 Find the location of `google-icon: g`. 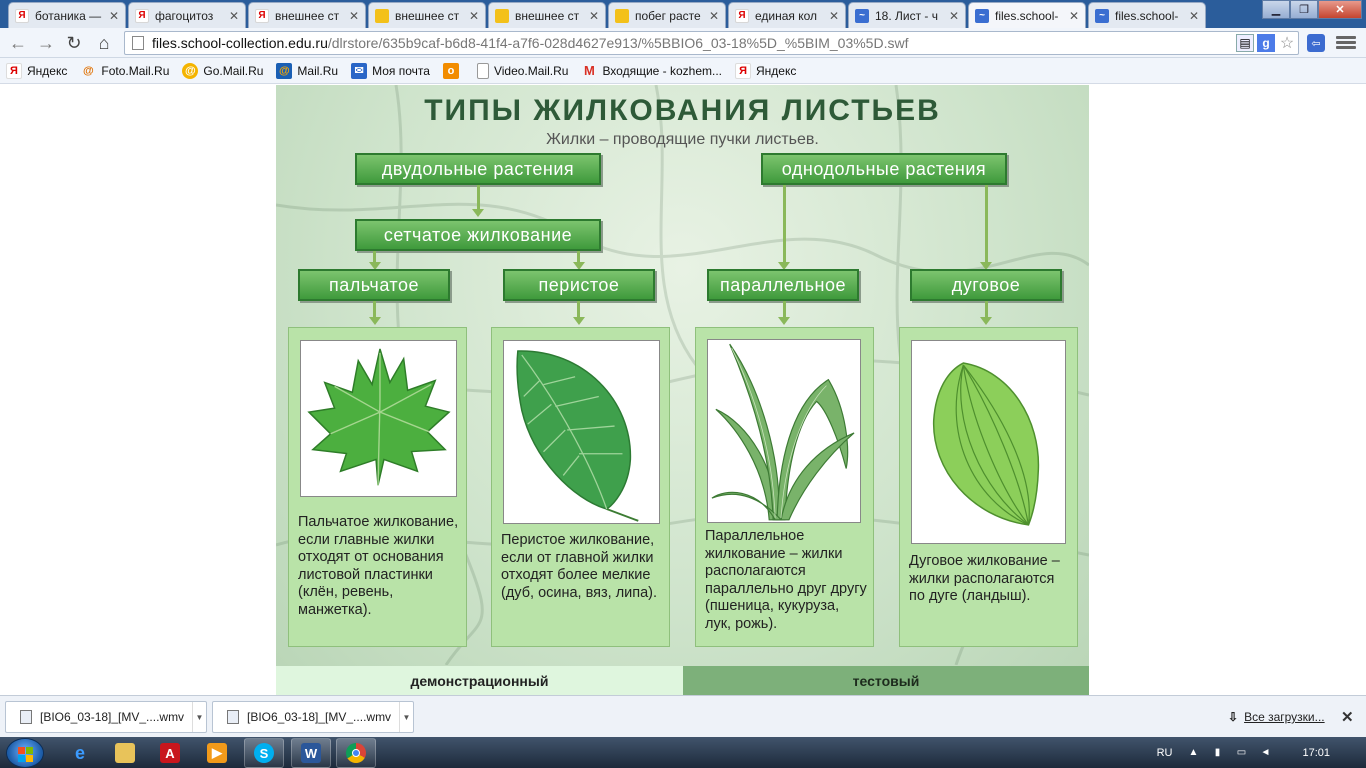

google-icon: g is located at coordinates (1266, 43).